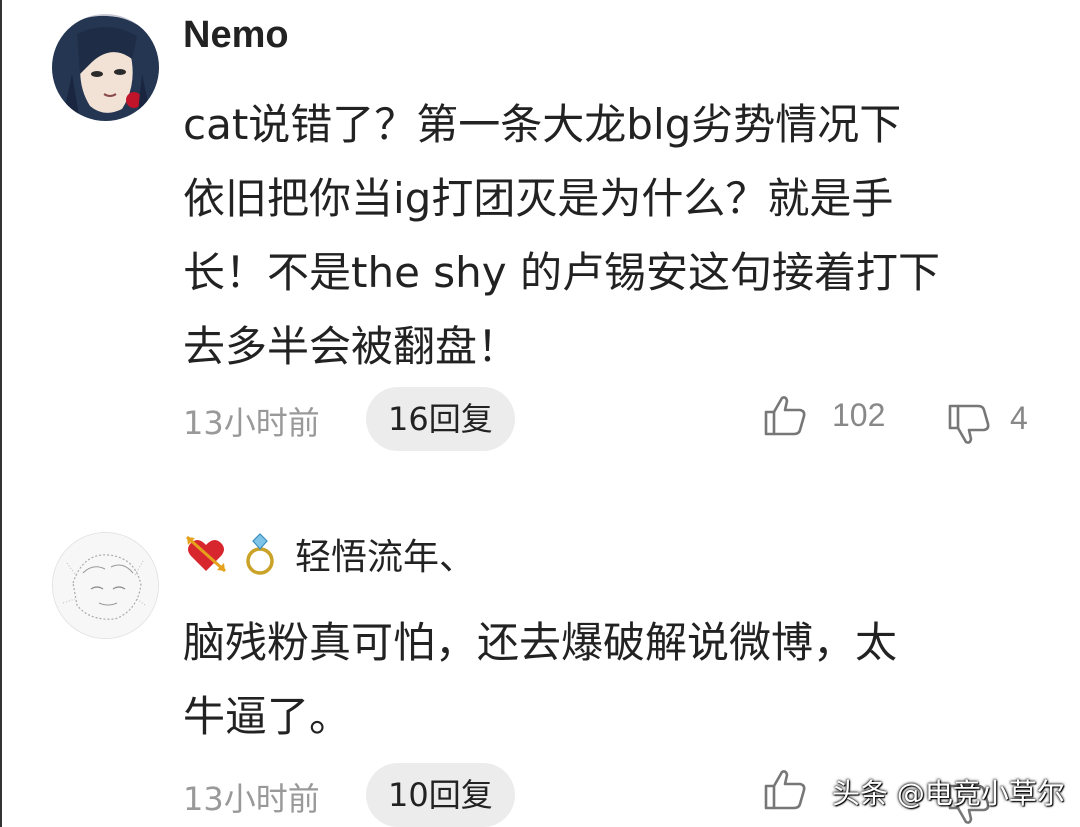  What do you see at coordinates (351, 346) in the screenshot?
I see `comment-line: 去多半会被翻盘！` at bounding box center [351, 346].